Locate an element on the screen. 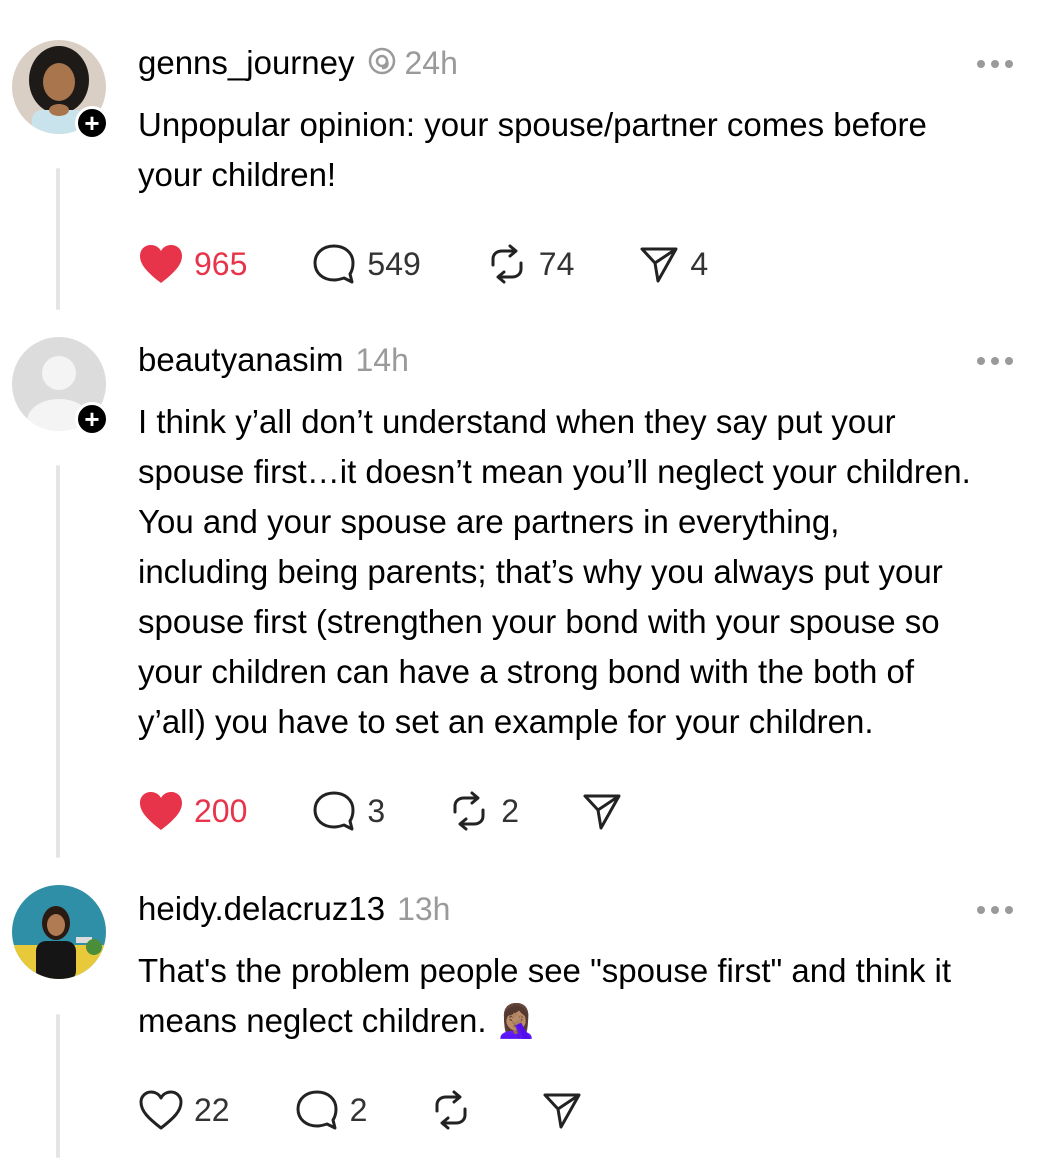 This screenshot has width=1059, height=1158. comment-button: 2 is located at coordinates (331, 1110).